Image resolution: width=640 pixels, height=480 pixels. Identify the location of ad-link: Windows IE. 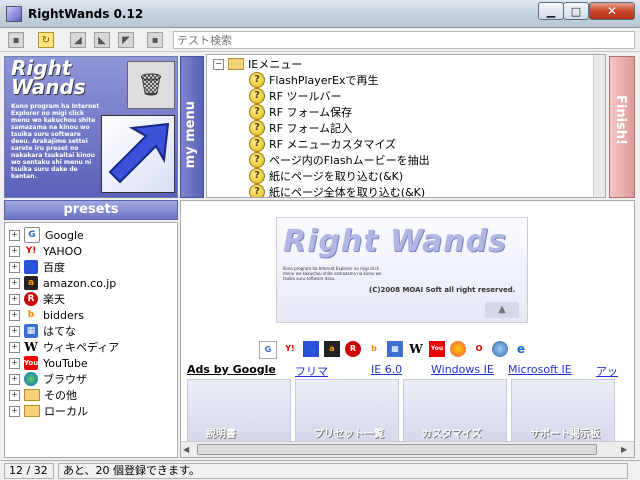
(462, 369).